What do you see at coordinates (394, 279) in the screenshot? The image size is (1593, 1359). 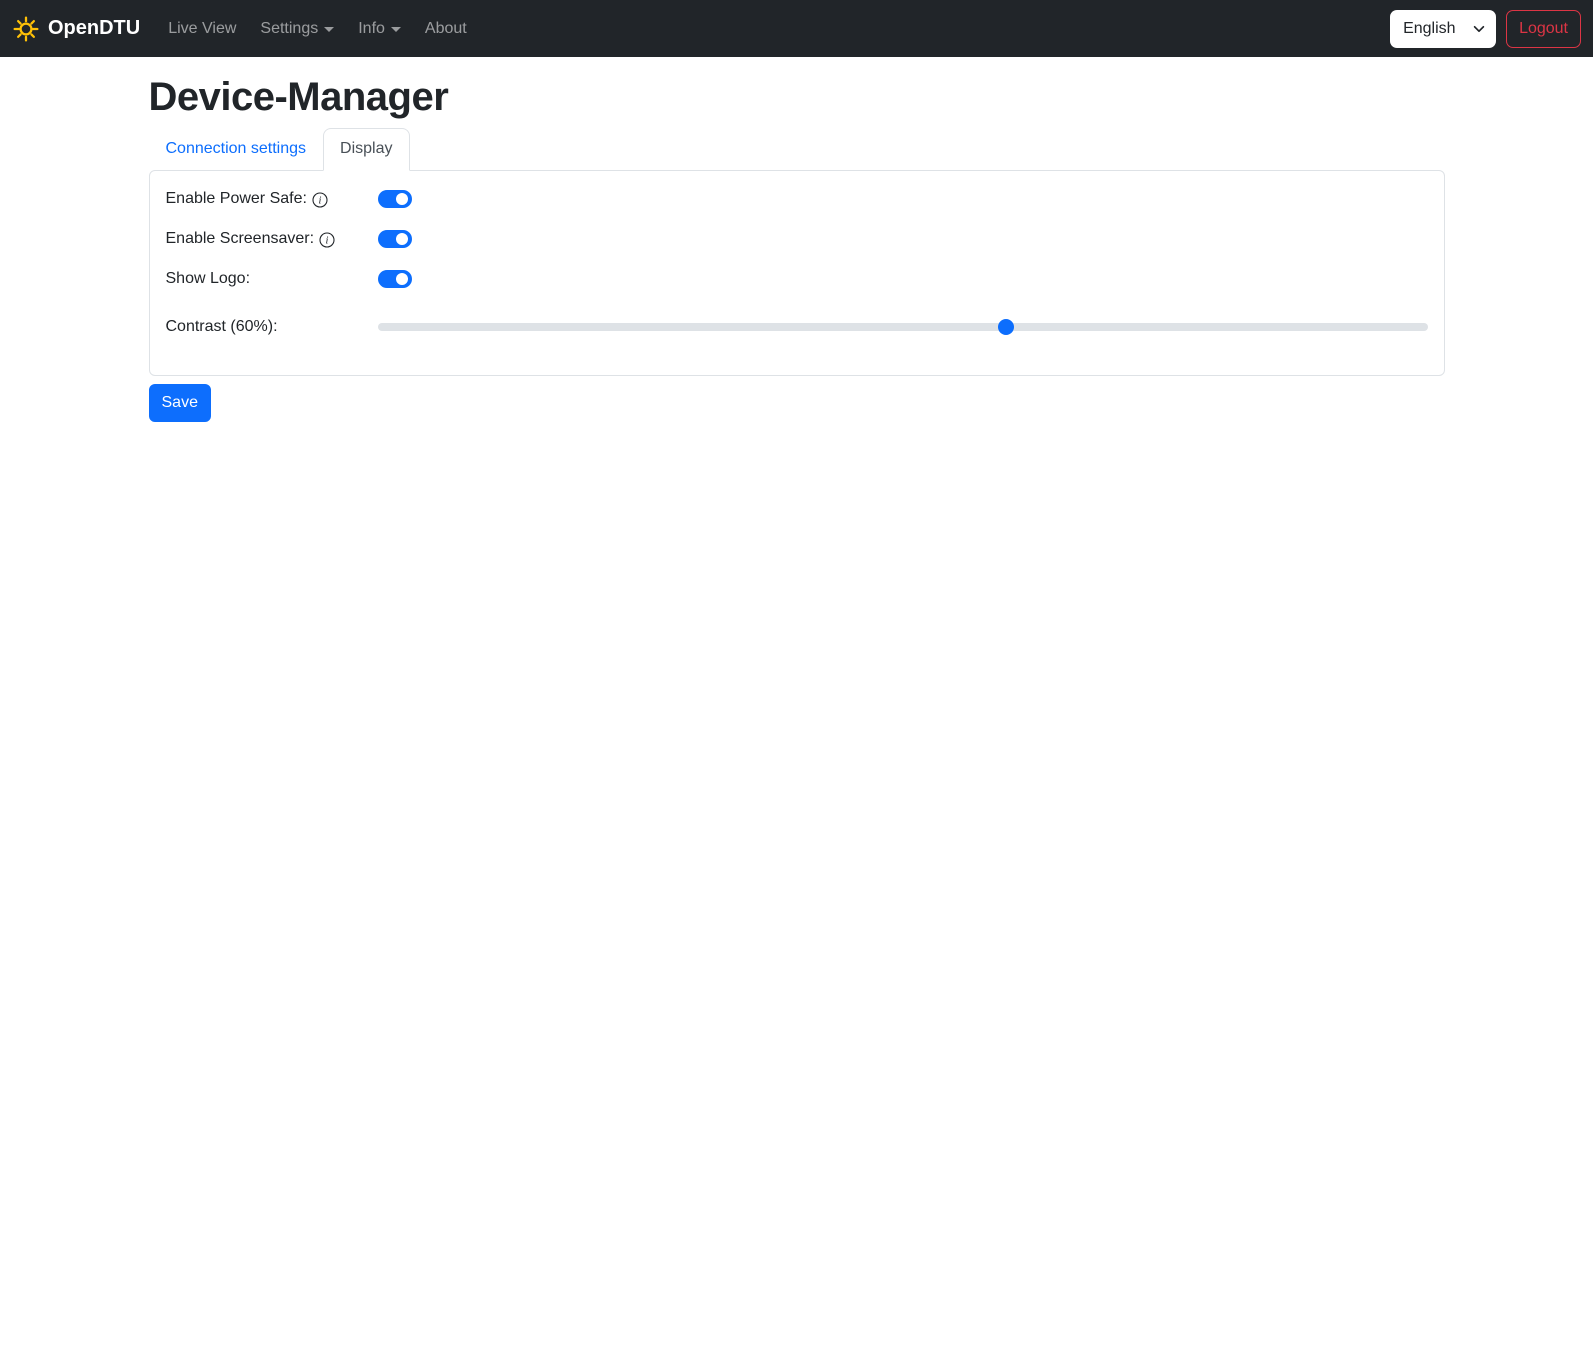 I see `show-logo-toggle` at bounding box center [394, 279].